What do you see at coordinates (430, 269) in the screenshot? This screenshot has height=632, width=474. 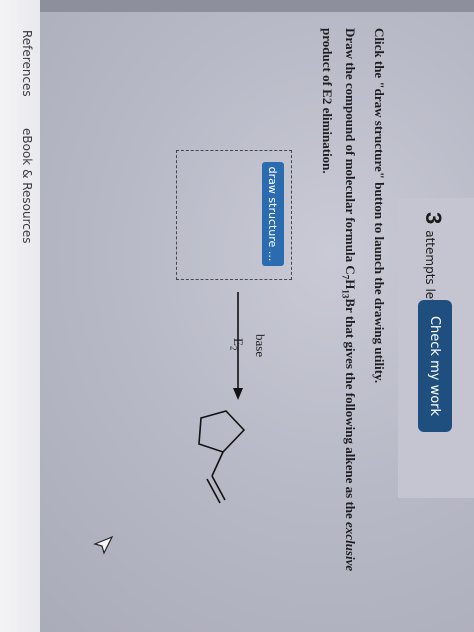 I see `attempts-label: attempts left` at bounding box center [430, 269].